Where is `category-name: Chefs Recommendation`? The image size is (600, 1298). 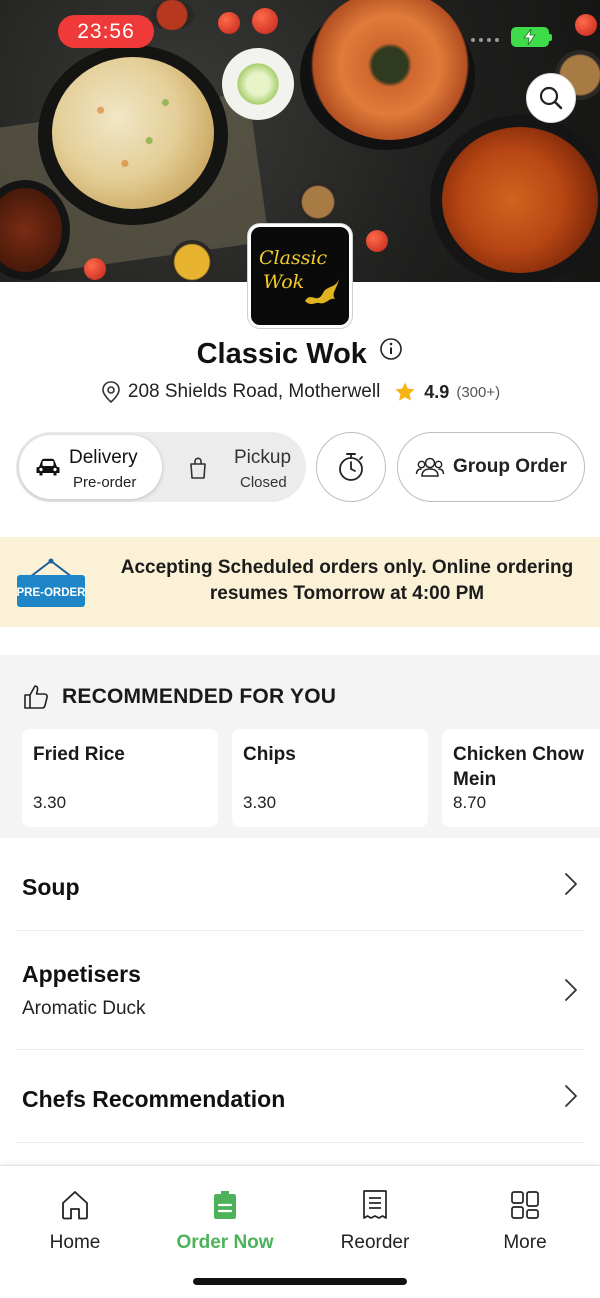 category-name: Chefs Recommendation is located at coordinates (154, 1099).